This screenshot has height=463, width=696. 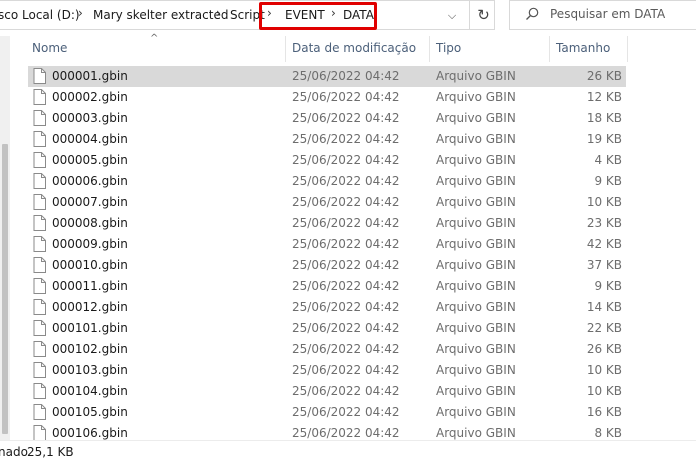 What do you see at coordinates (90, 328) in the screenshot?
I see `file-name: 000101.gbin` at bounding box center [90, 328].